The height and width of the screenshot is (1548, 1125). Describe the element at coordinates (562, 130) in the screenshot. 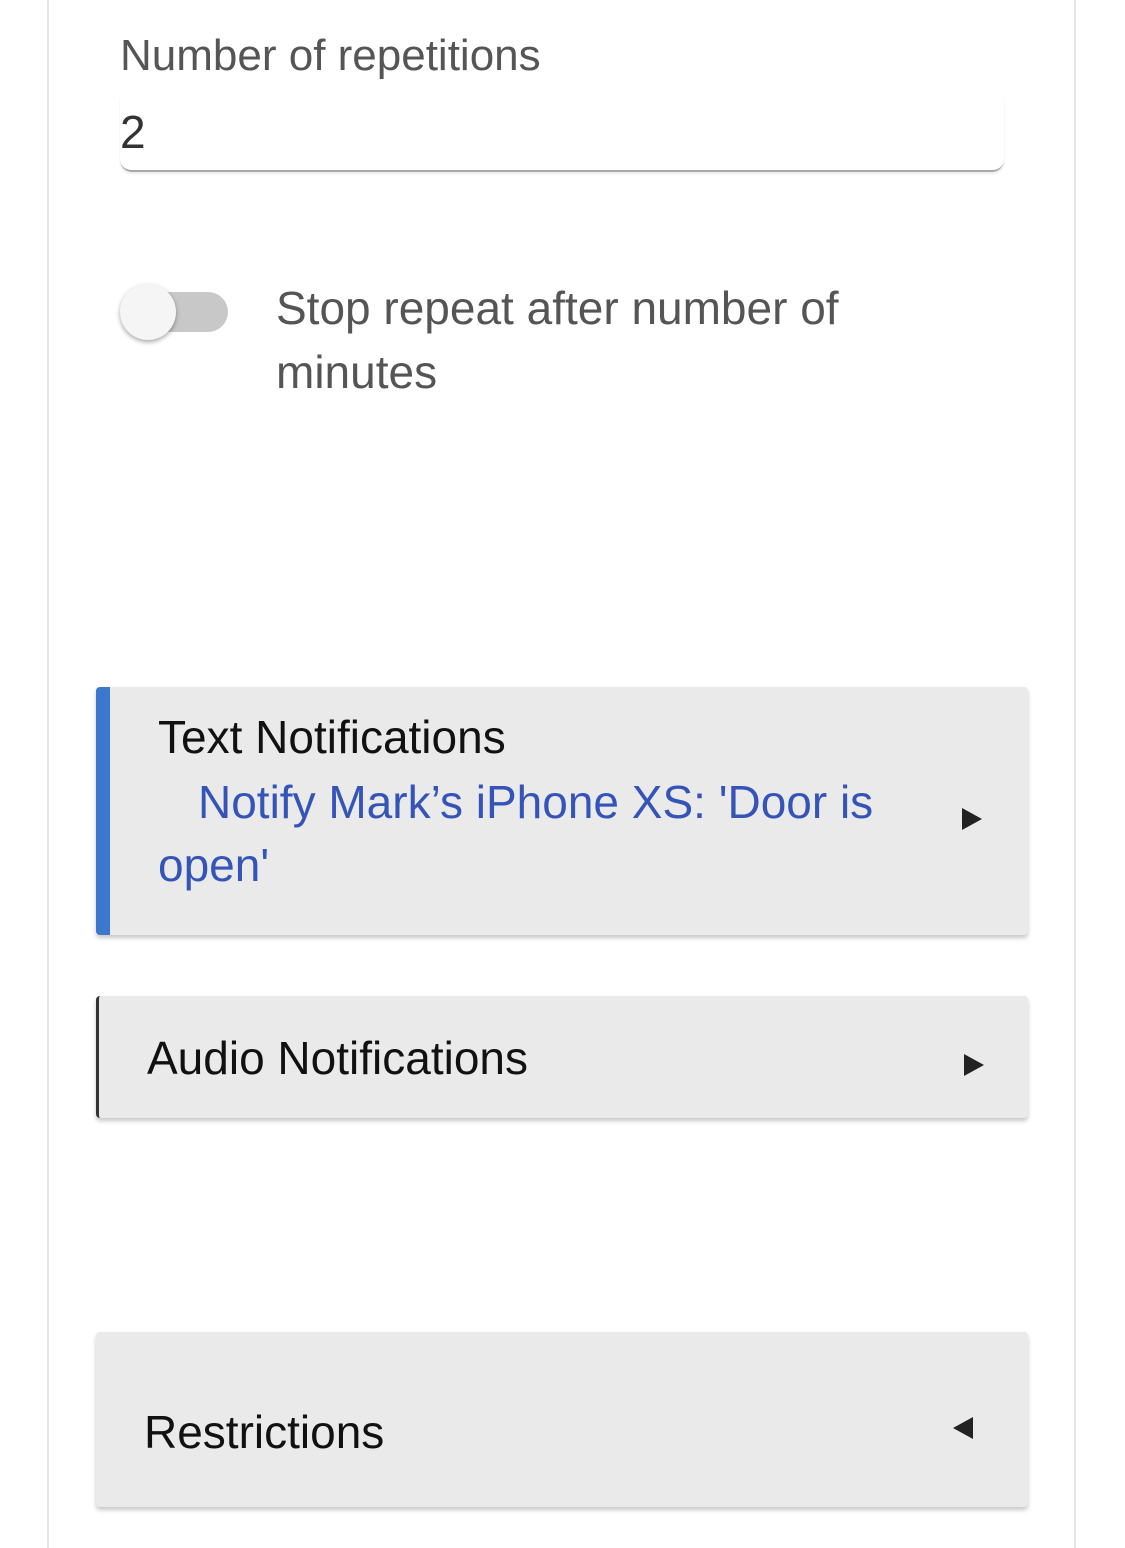

I see `repetitions-input: 2` at that location.